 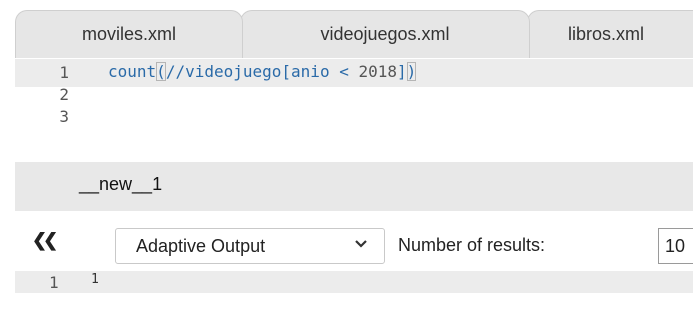 I want to click on matched-open-paren: (, so click(x=161, y=71).